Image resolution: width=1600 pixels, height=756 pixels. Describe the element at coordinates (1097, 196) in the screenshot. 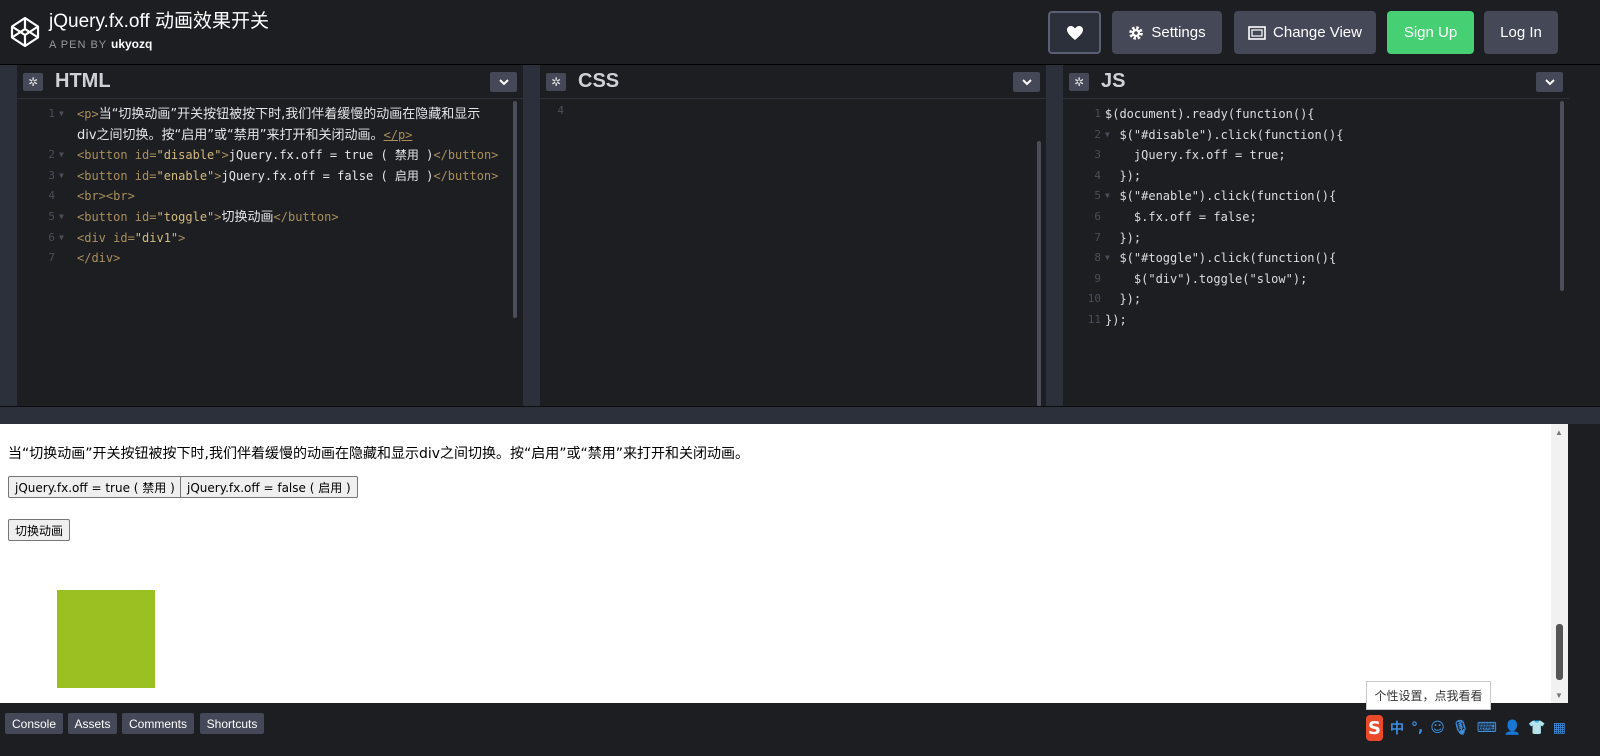

I see `line-number: 5` at that location.